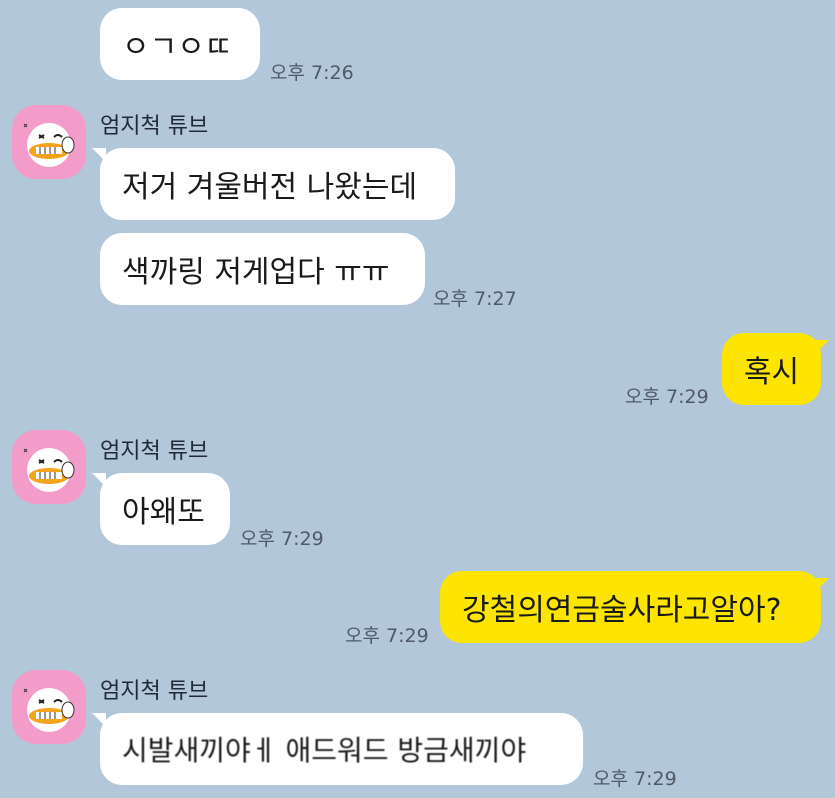  I want to click on message-text: ㅇㄱㅇㄸ, so click(177, 47).